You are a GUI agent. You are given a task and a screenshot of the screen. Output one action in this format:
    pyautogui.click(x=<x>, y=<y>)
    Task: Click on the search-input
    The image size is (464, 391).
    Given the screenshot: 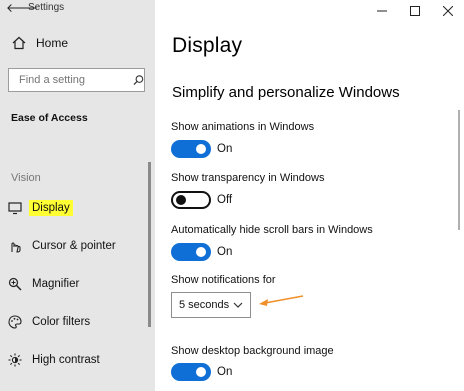 What is the action you would take?
    pyautogui.click(x=70, y=80)
    